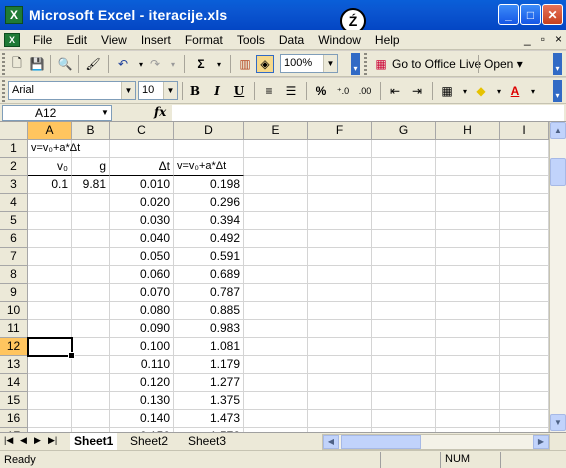 This screenshot has width=566, height=468. I want to click on cell-d8: 0.689, so click(209, 275).